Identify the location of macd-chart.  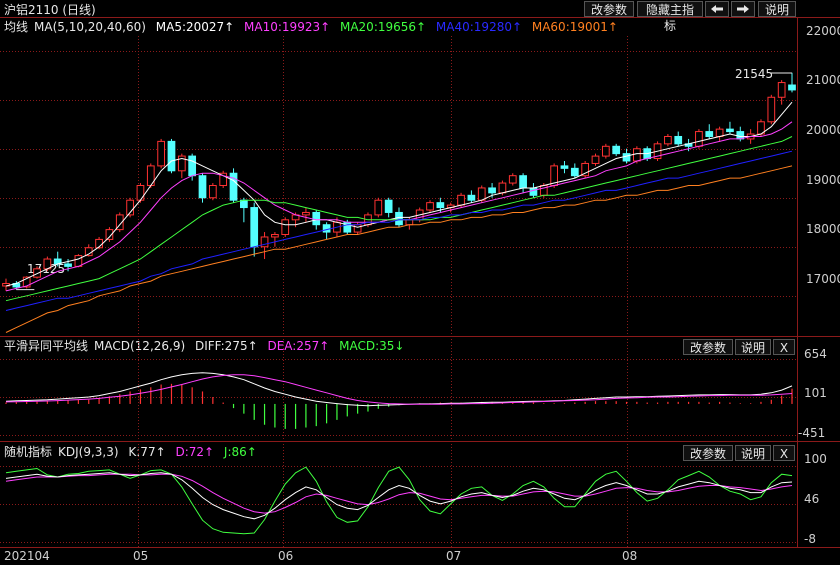
(399, 400).